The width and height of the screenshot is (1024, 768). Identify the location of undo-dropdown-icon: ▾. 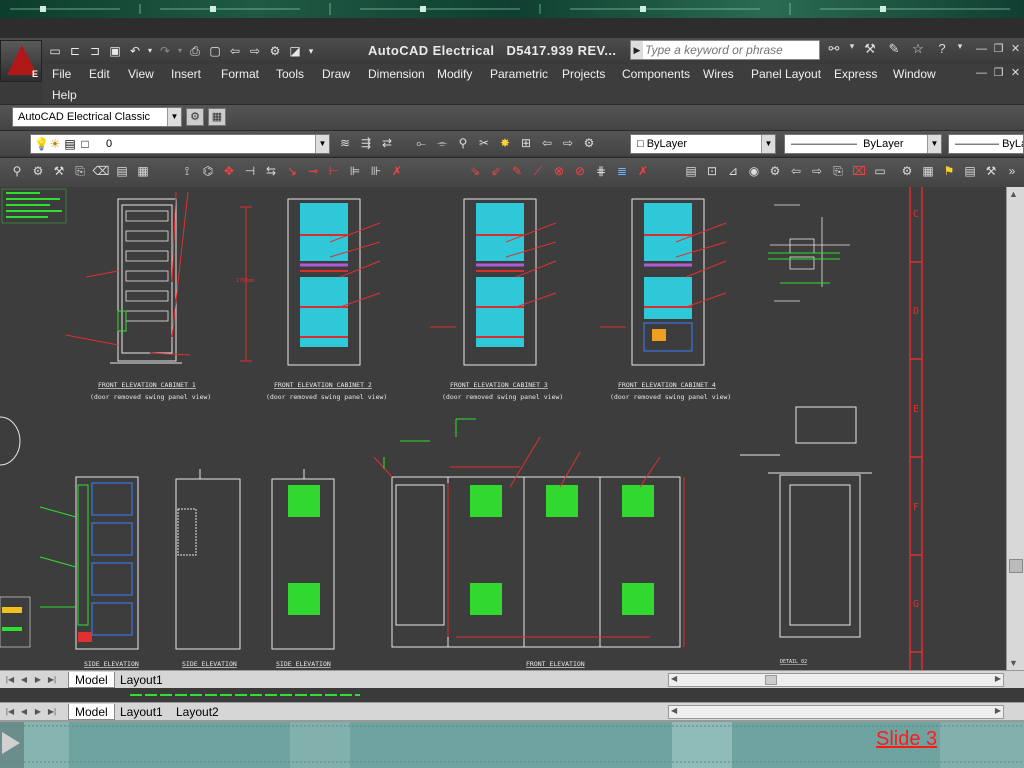
(150, 51).